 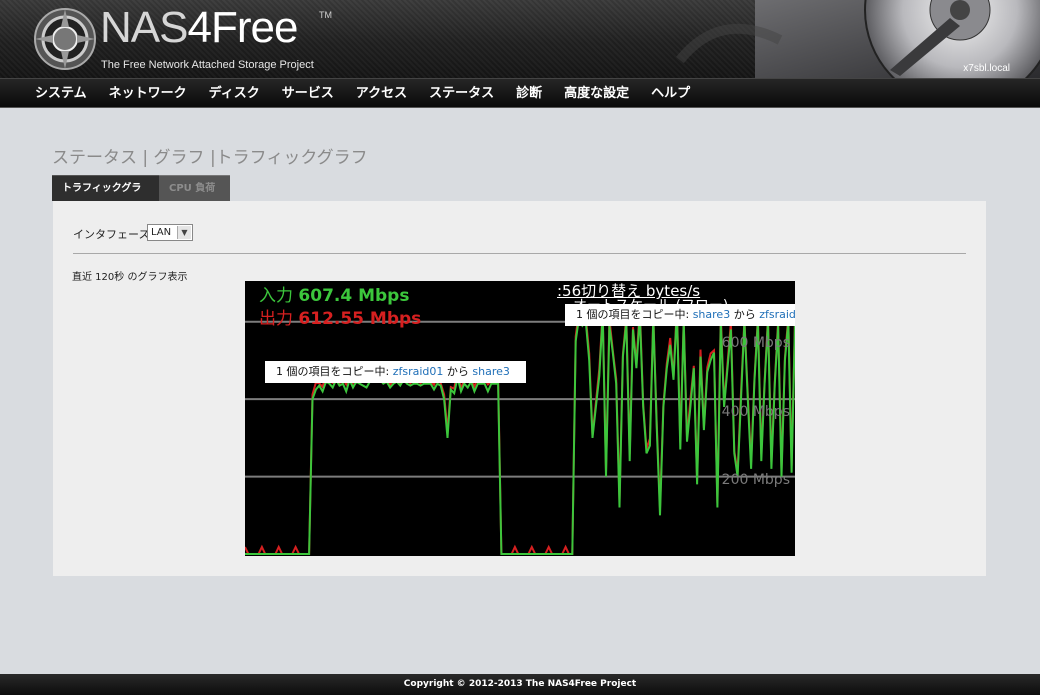 I want to click on chevron-down-icon: ▼, so click(x=184, y=232).